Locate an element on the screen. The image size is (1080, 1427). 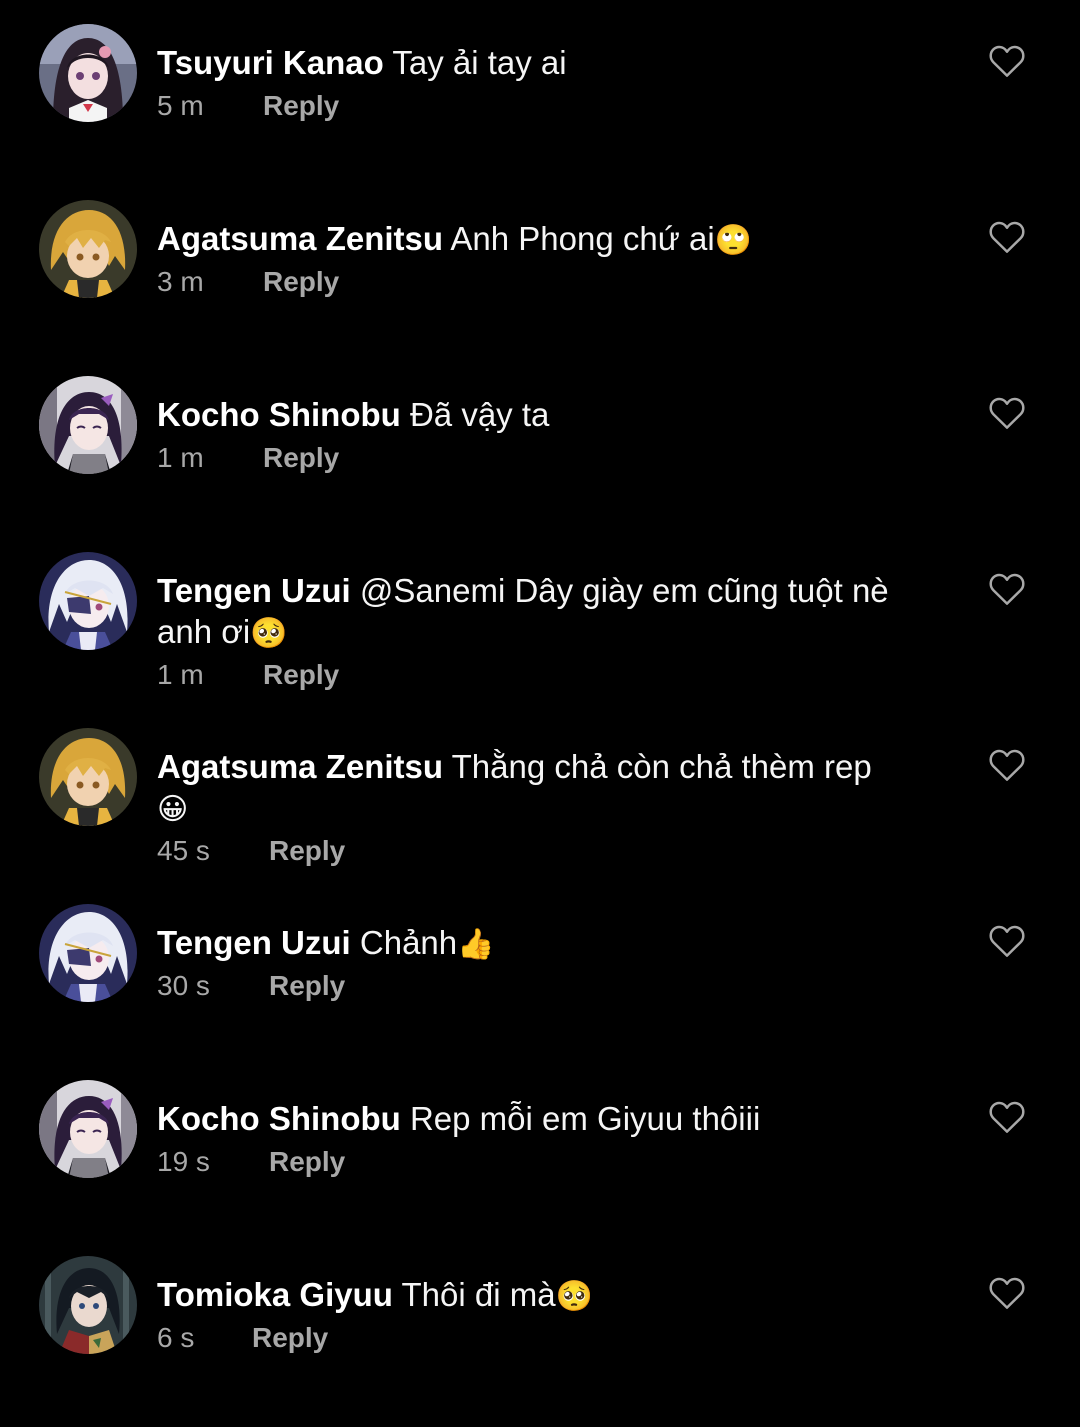
comment-meta: 19 s Reply is located at coordinates (547, 1162).